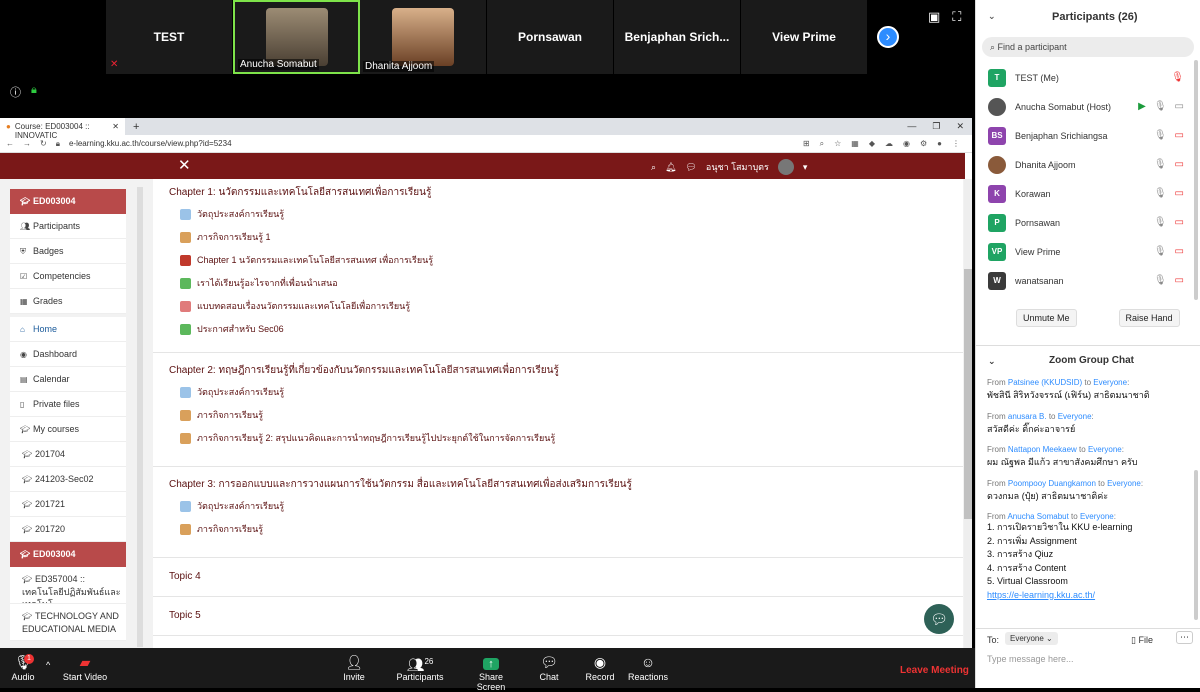  I want to click on chat-scrollbar, so click(1196, 545).